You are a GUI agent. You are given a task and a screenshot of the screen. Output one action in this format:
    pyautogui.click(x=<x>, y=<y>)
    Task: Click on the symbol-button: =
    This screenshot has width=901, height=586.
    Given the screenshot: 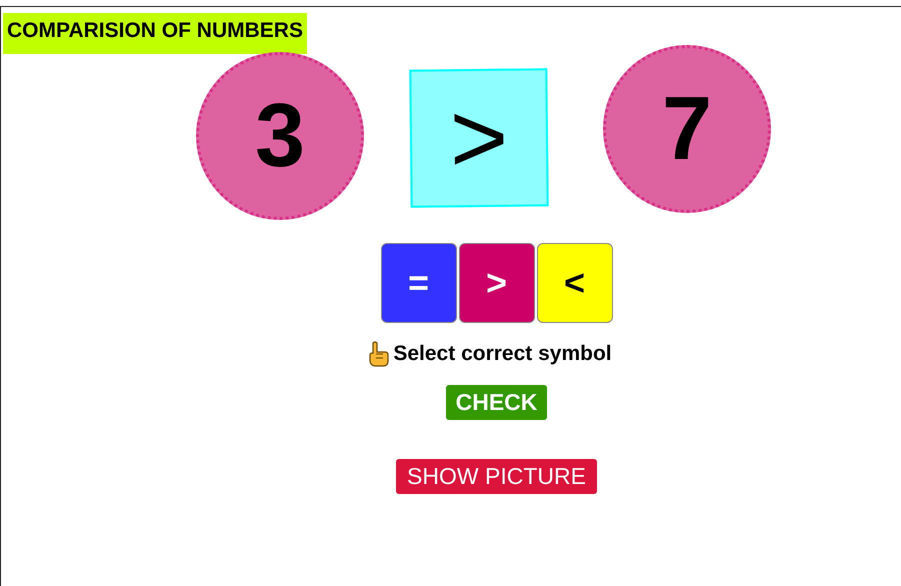 What is the action you would take?
    pyautogui.click(x=418, y=283)
    